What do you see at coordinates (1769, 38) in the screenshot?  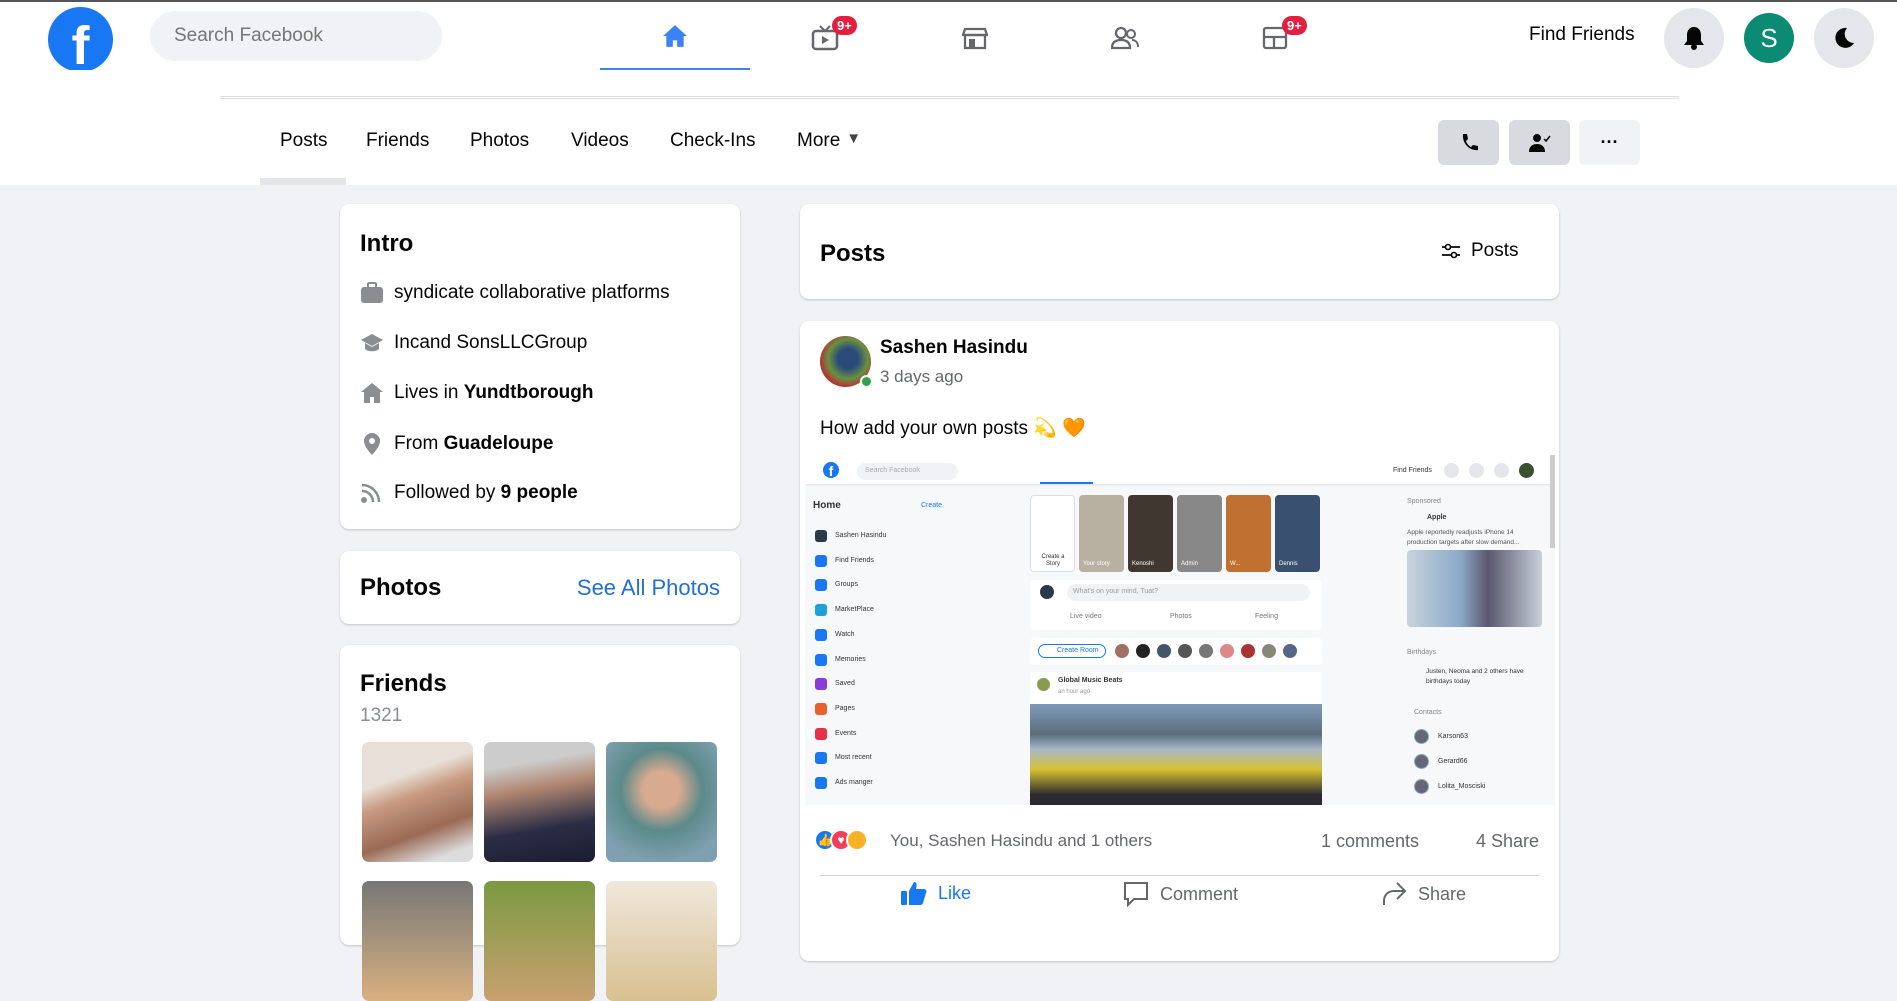 I see `avatar: S` at bounding box center [1769, 38].